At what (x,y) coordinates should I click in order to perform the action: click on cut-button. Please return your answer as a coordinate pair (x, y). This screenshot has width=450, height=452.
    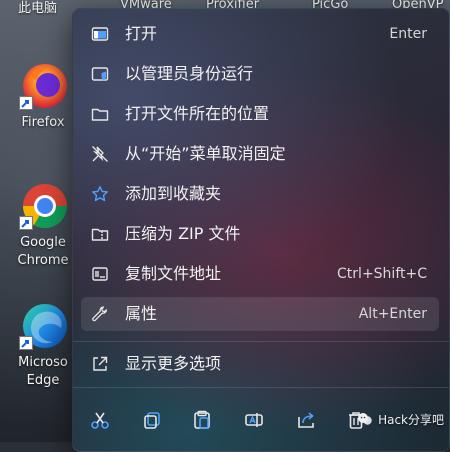
    Looking at the image, I should click on (100, 420).